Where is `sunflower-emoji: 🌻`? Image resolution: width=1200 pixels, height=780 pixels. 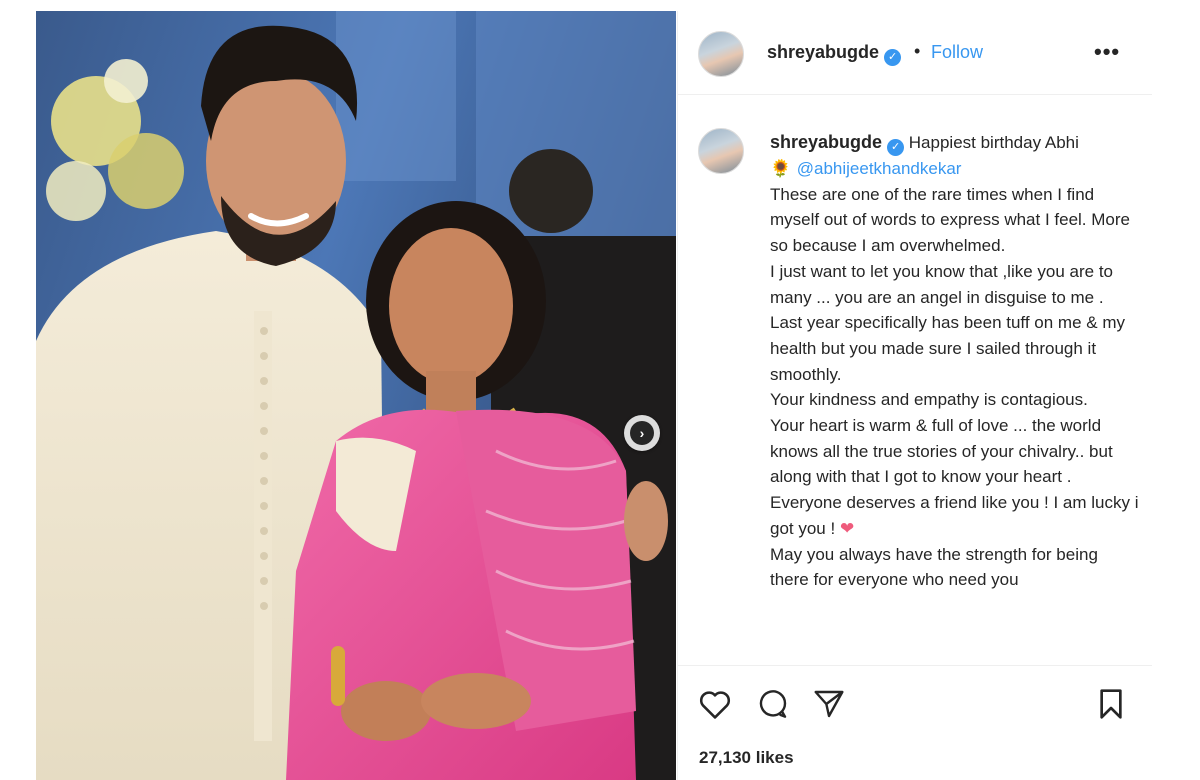
sunflower-emoji: 🌻 is located at coordinates (781, 168).